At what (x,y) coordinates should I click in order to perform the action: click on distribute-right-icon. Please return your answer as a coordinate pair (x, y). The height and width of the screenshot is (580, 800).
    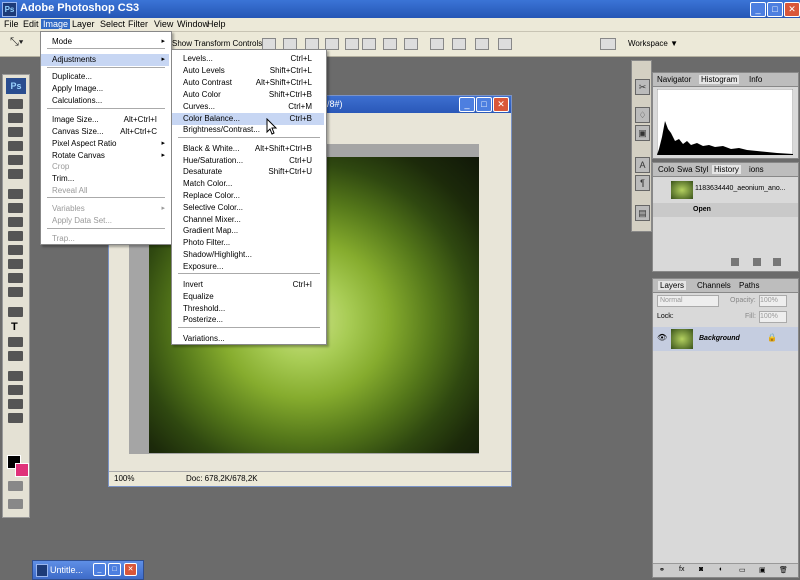
    Looking at the image, I should click on (482, 44).